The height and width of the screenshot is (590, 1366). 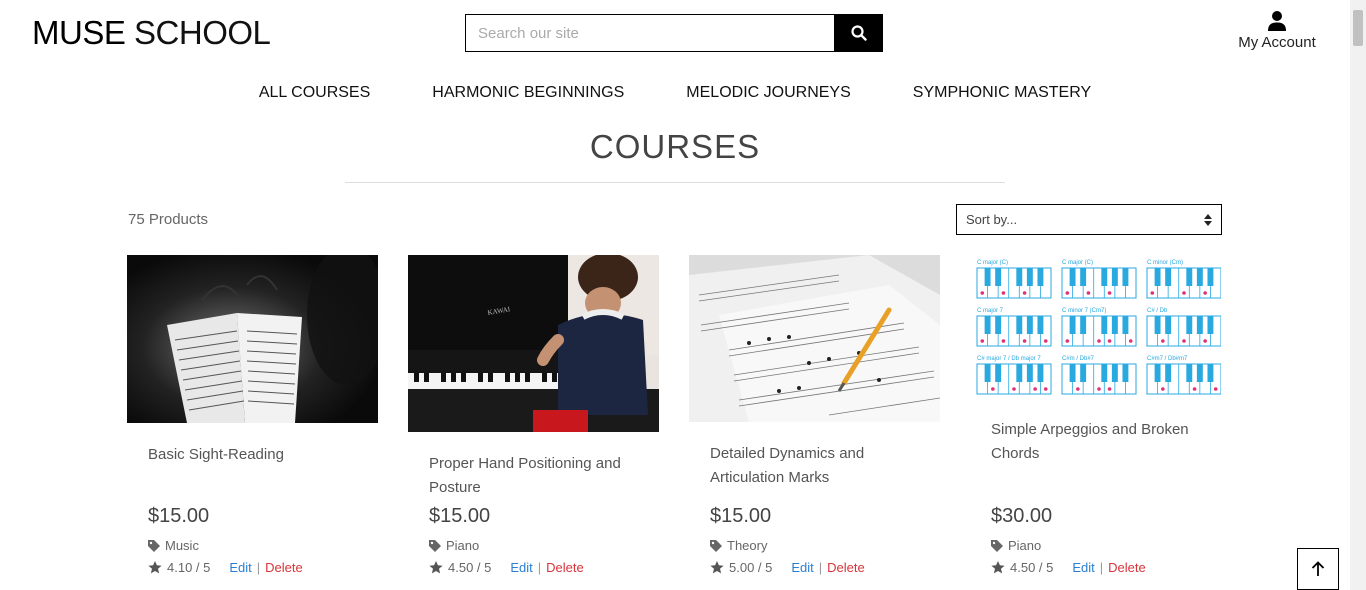 I want to click on product-title: Proper Hand Positioning and Posture, so click(x=541, y=476).